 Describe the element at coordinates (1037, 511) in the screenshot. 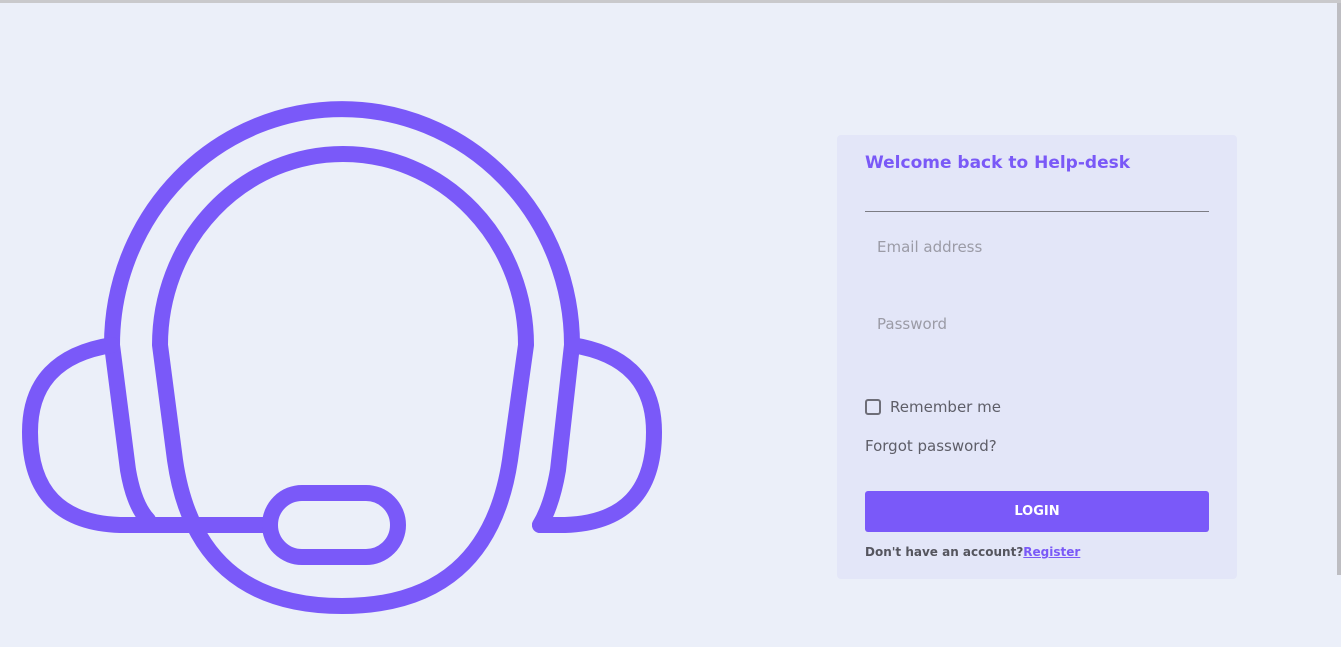

I see `login-button: LOGIN` at that location.